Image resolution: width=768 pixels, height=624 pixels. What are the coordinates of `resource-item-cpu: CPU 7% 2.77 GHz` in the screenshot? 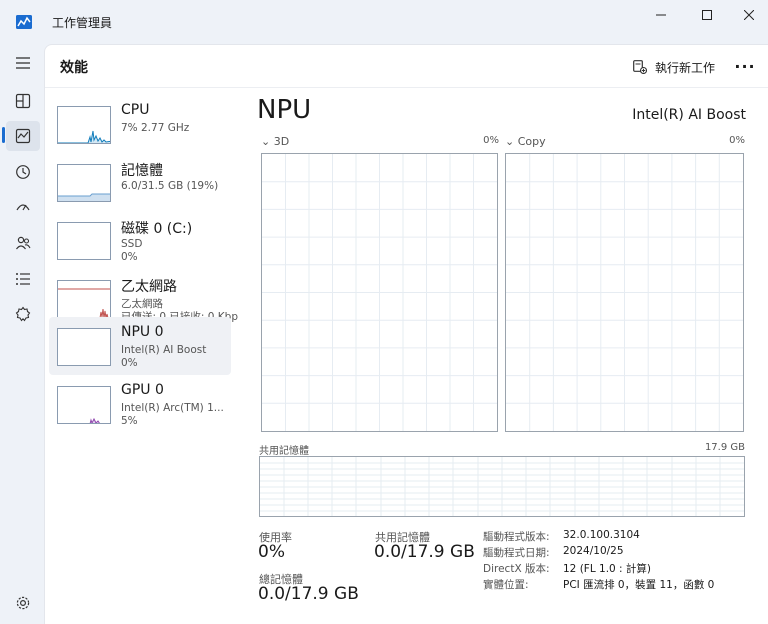 It's located at (140, 124).